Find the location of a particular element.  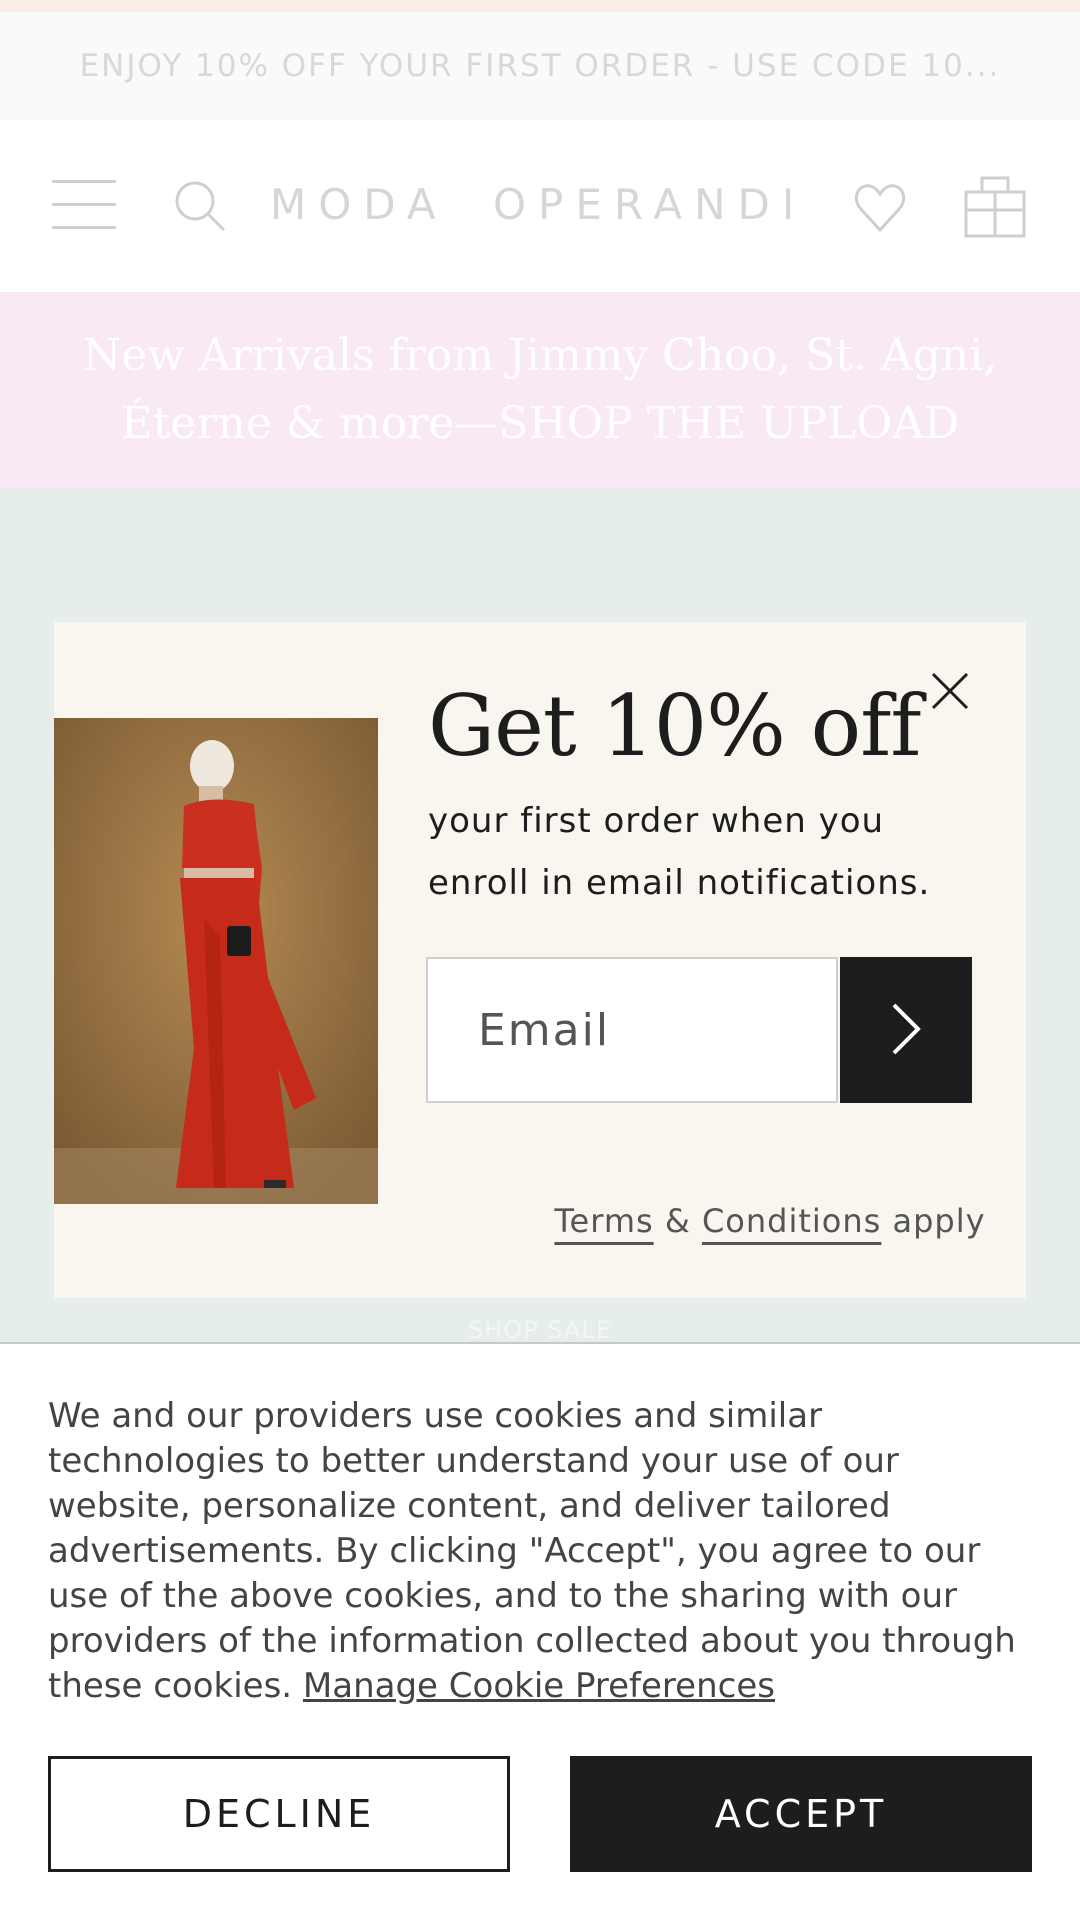

shopping-bag-icon is located at coordinates (995, 205).